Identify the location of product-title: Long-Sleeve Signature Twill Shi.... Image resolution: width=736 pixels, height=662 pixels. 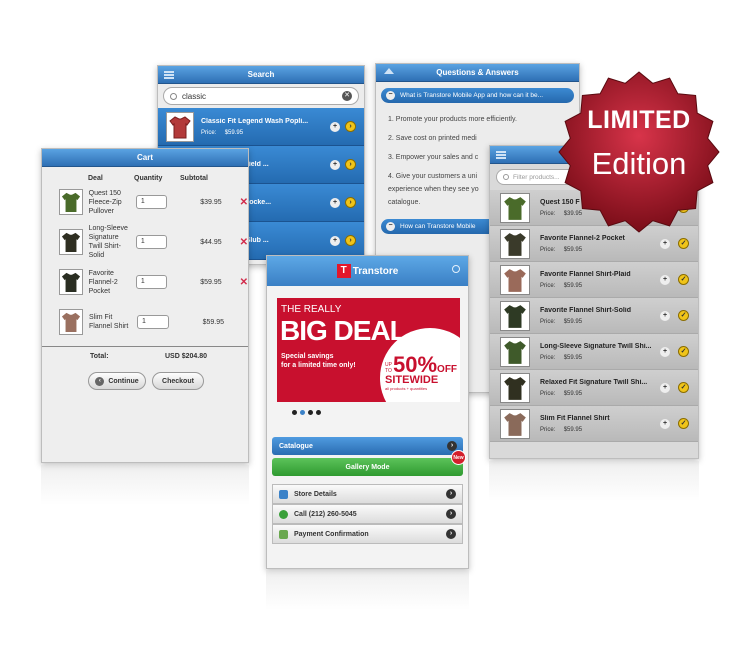
(596, 346).